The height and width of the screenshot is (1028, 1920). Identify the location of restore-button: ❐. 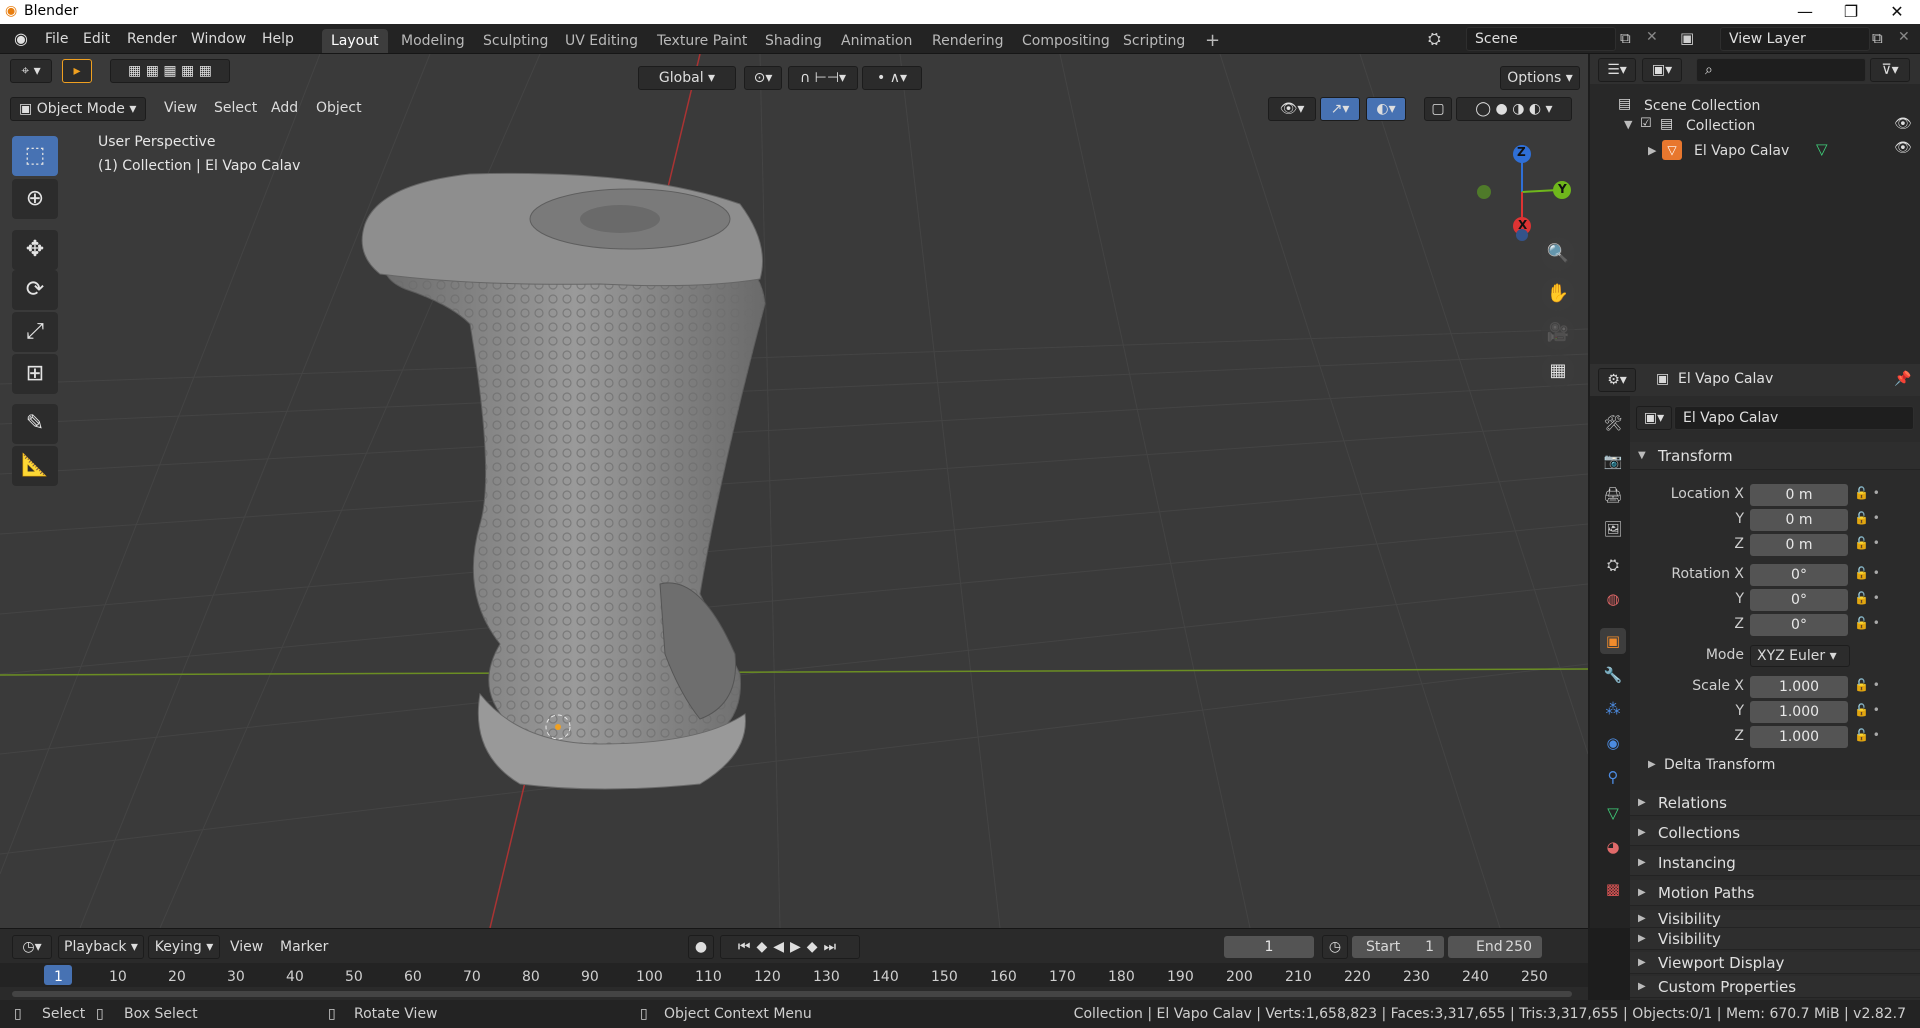
(1851, 12).